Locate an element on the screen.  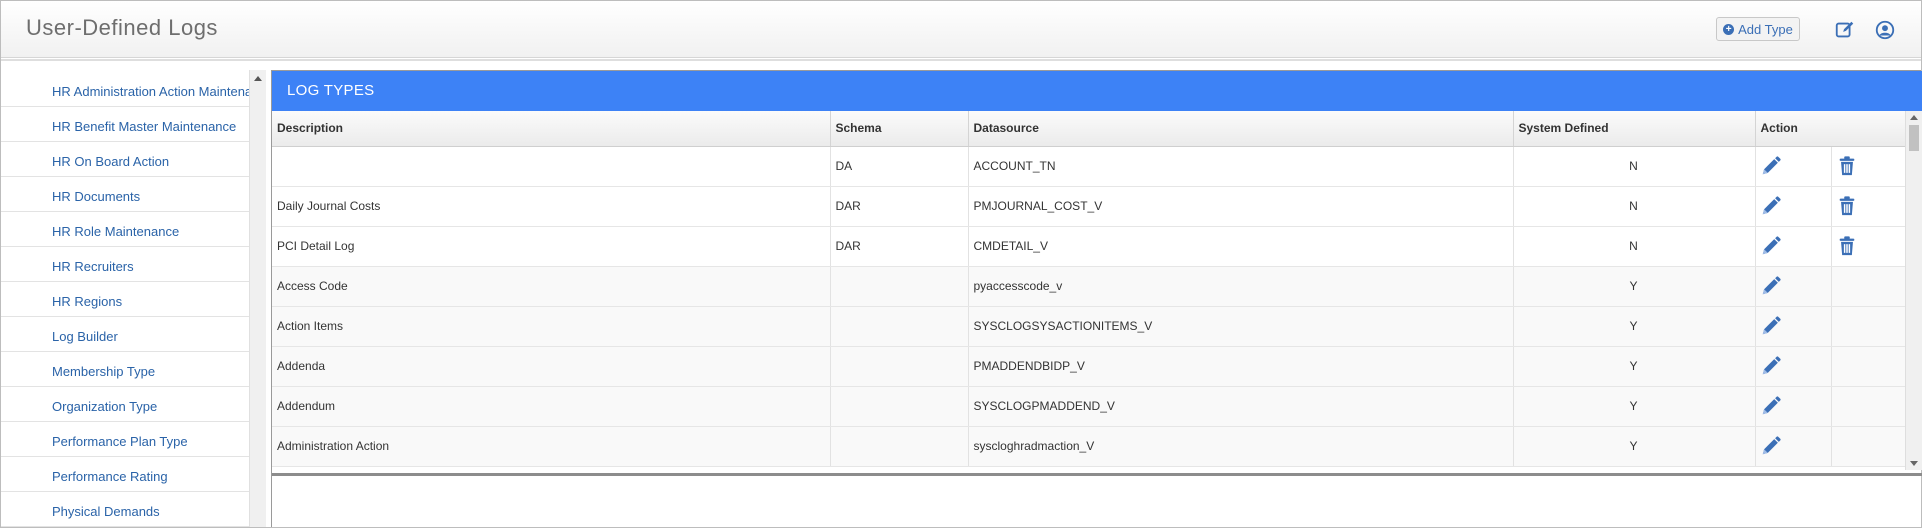
column-header-datasource: Datasource is located at coordinates (1241, 129).